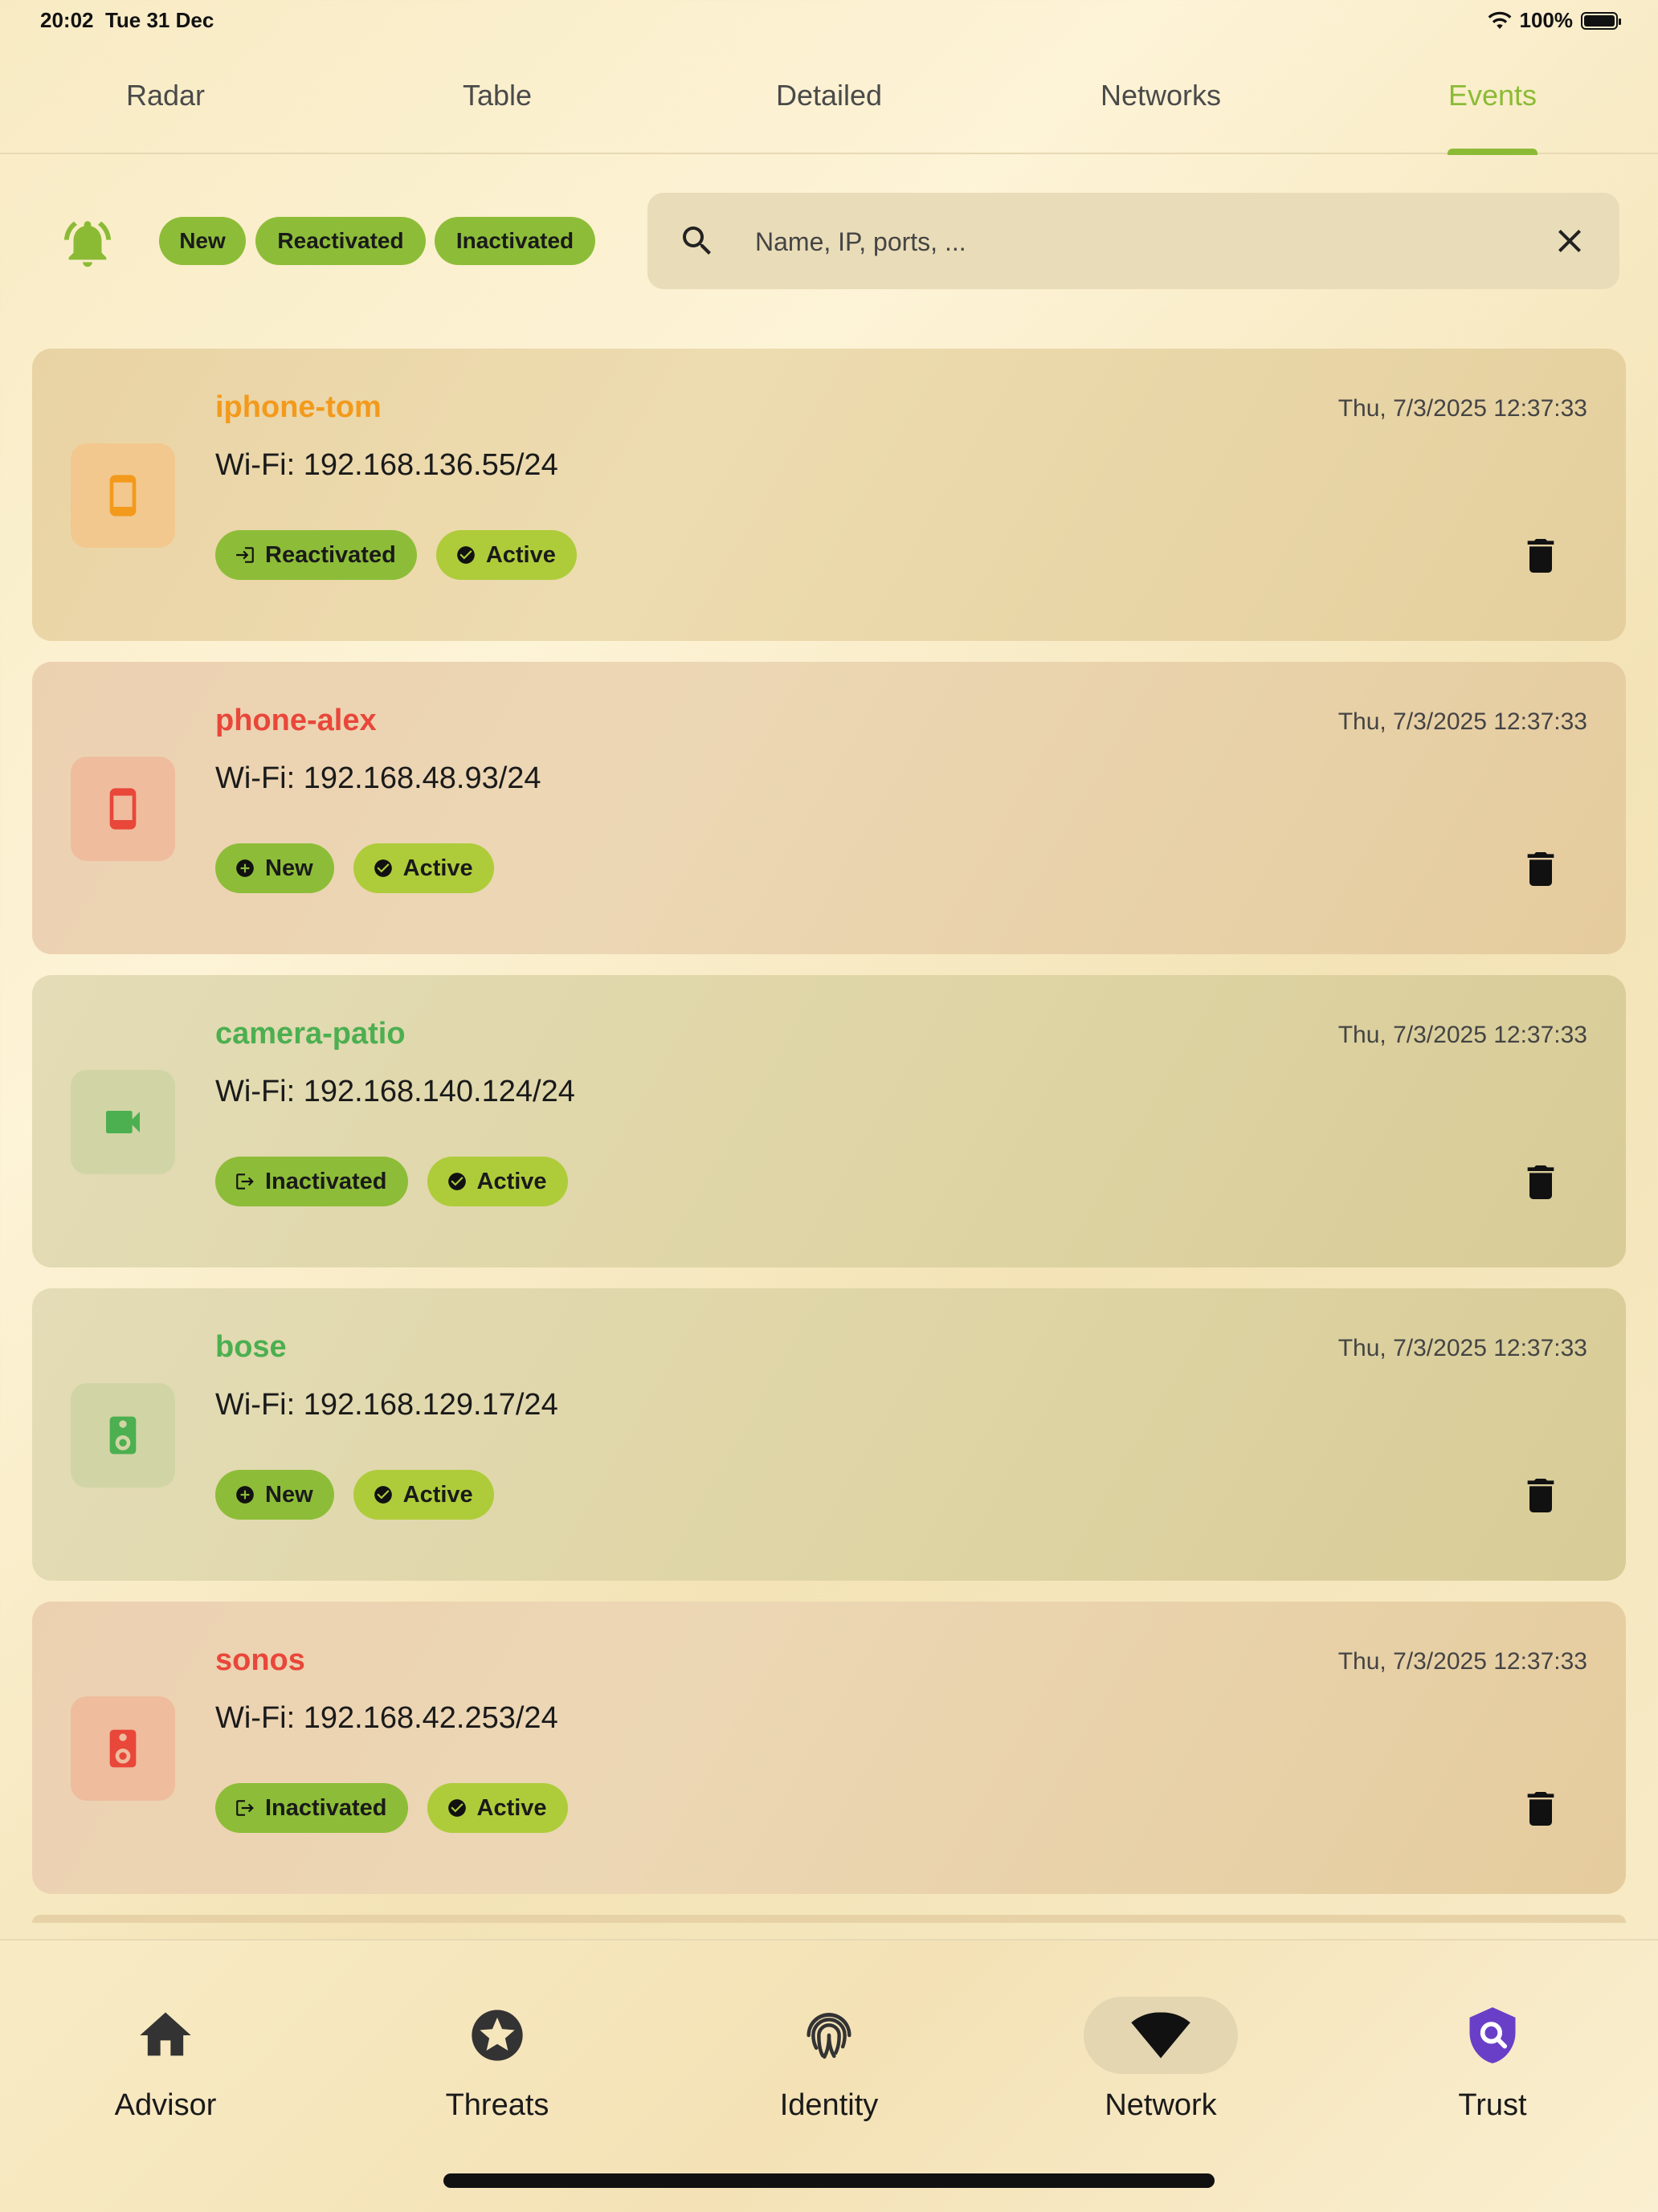 Image resolution: width=1658 pixels, height=2212 pixels. Describe the element at coordinates (298, 407) in the screenshot. I see `device-name: iphone-tom` at that location.